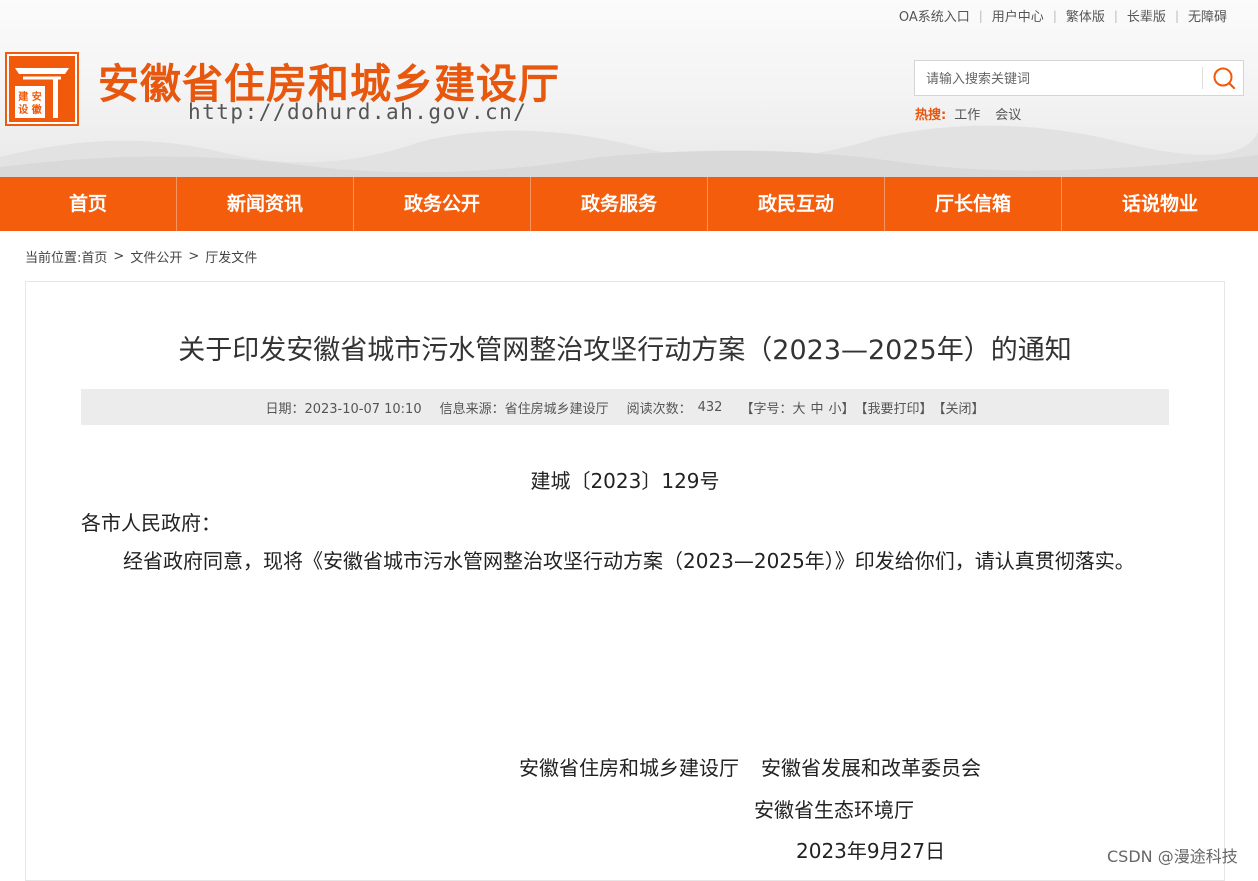  What do you see at coordinates (959, 407) in the screenshot?
I see `close-button: 【关闭】` at bounding box center [959, 407].